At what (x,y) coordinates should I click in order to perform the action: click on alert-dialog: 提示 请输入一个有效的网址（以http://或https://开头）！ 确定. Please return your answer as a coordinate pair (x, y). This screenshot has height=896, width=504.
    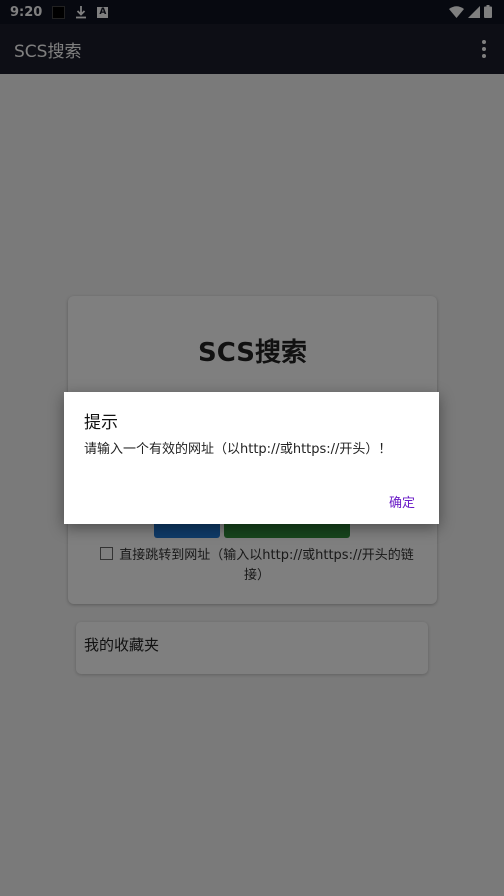
    Looking at the image, I should click on (251, 458).